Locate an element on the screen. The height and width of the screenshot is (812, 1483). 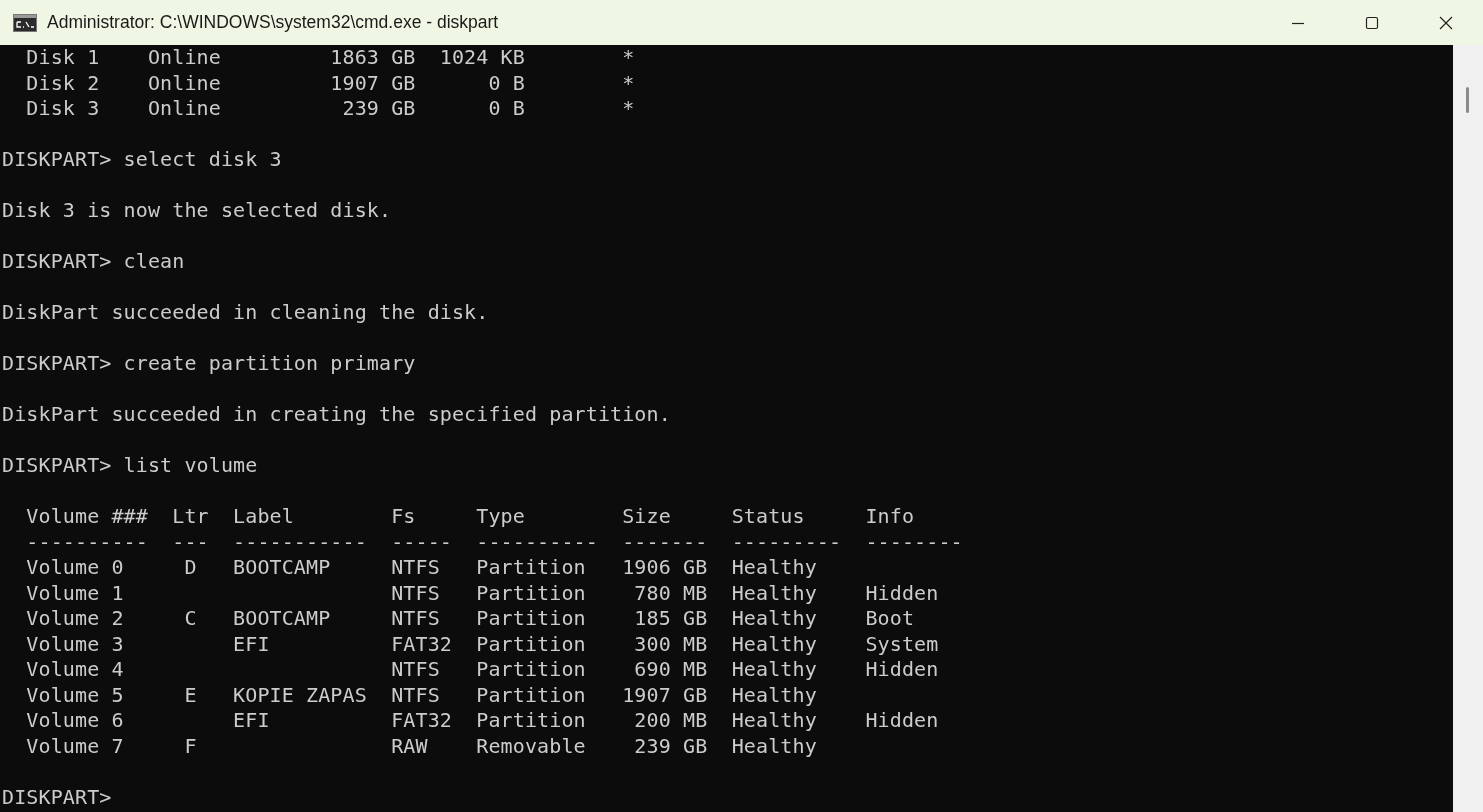
console-line: Volume 4 NTFS Partition 690 MB Healthy Hidden is located at coordinates (482, 670).